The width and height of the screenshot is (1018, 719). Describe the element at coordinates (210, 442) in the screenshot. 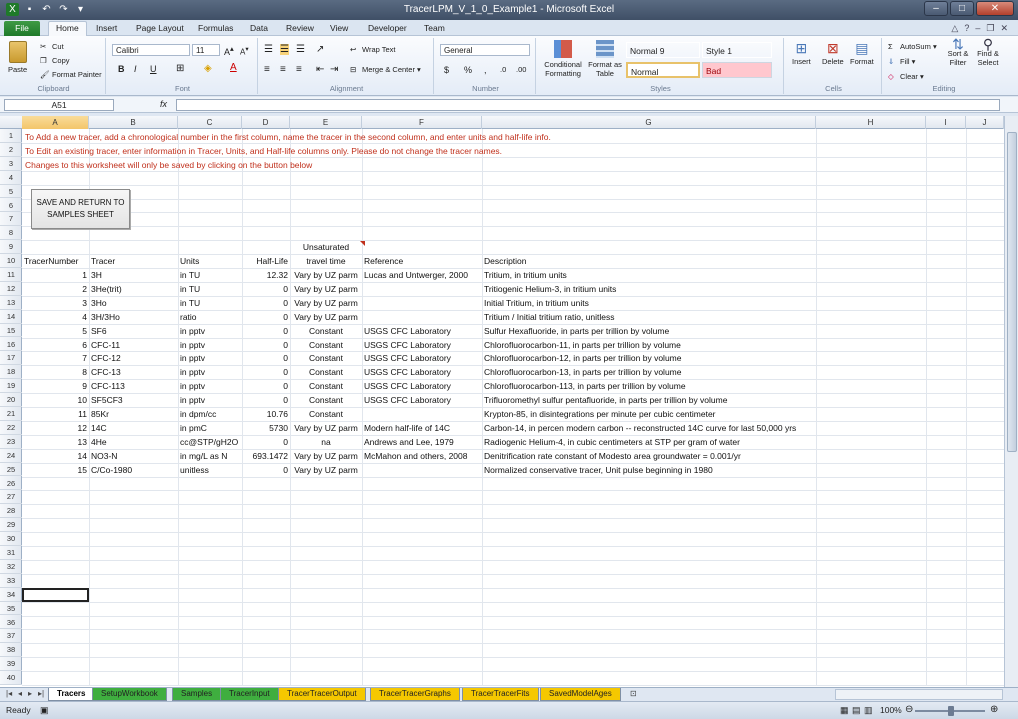

I see `cell-units: cc@STP/gH2O` at that location.